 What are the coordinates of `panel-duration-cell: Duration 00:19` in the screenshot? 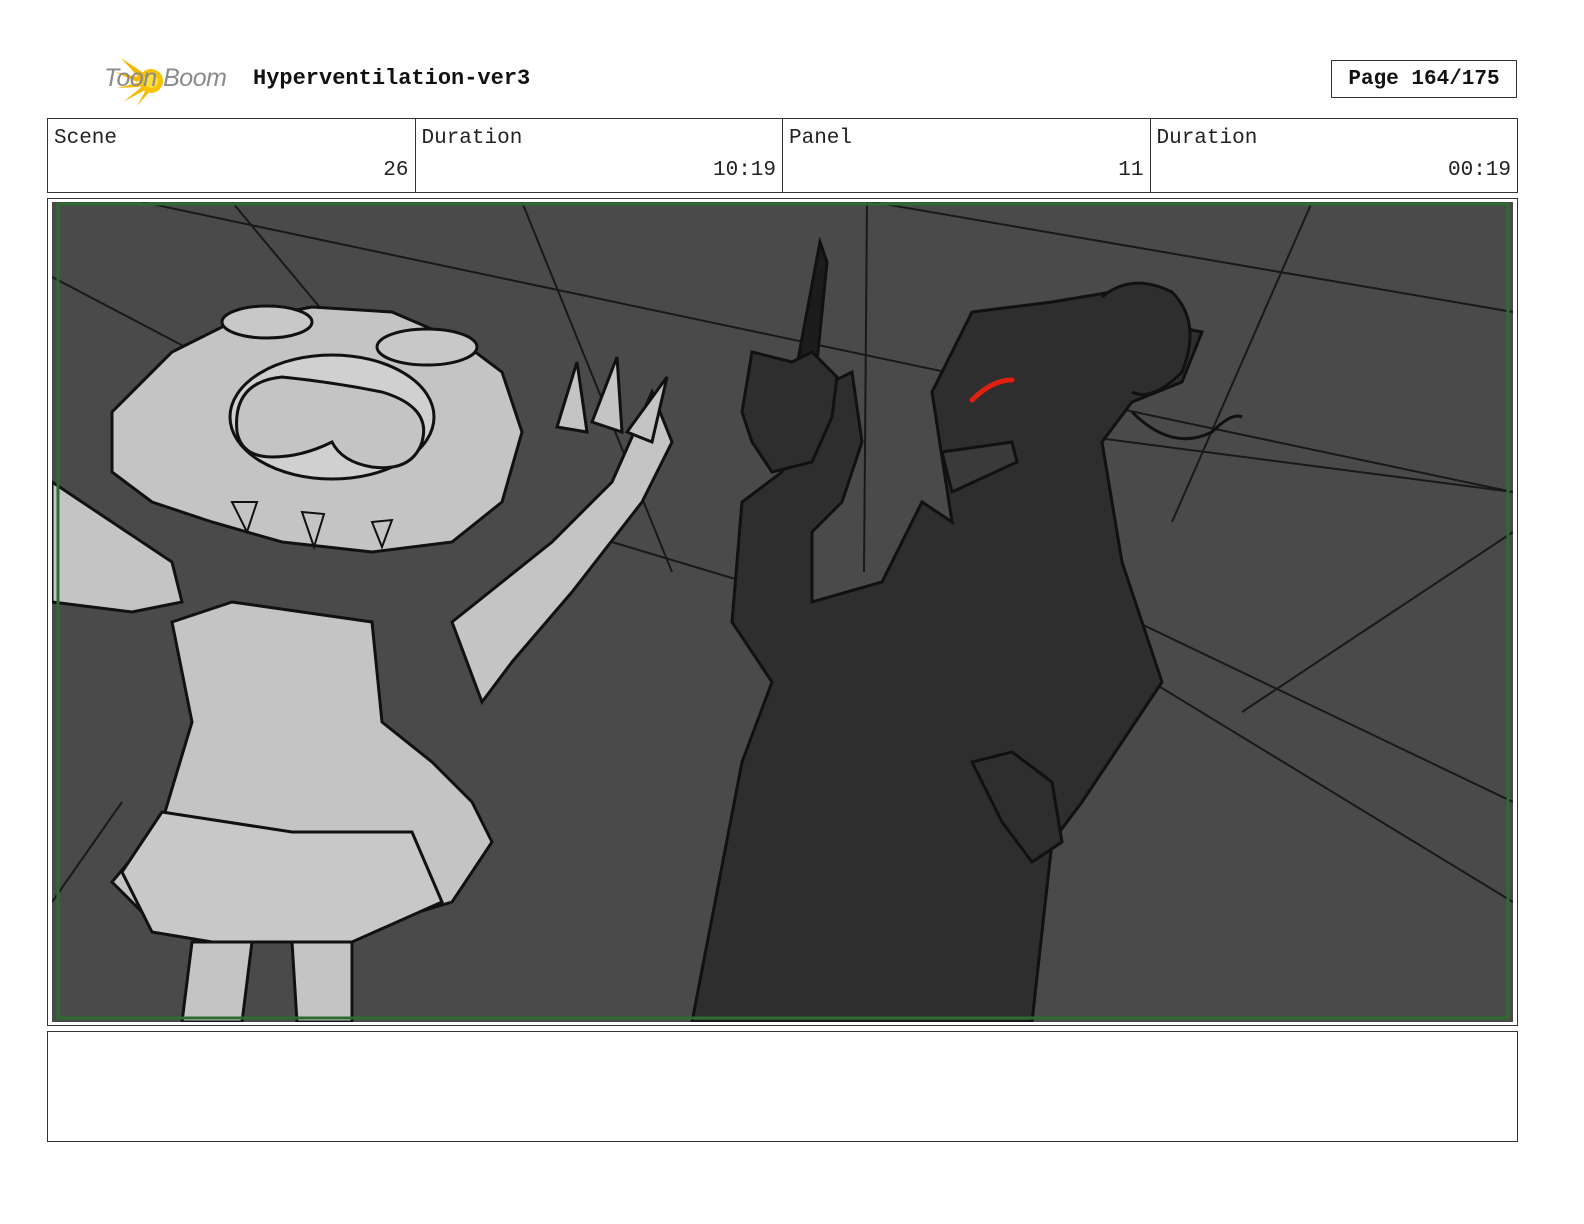 It's located at (1334, 155).